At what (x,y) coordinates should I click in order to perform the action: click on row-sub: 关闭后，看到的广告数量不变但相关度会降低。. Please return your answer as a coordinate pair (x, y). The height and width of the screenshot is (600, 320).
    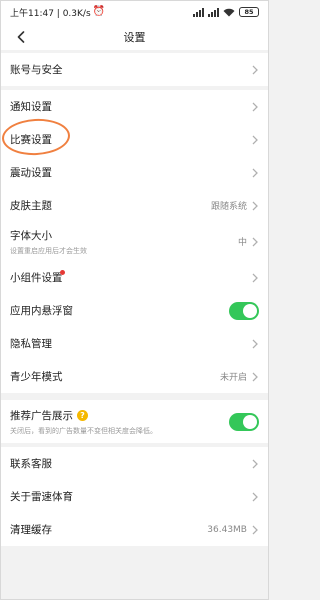
    Looking at the image, I should click on (83, 430).